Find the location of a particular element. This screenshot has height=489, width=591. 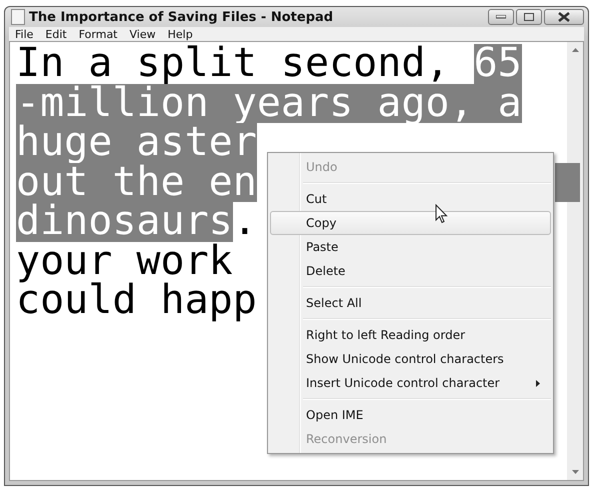

minimize-icon is located at coordinates (501, 17).